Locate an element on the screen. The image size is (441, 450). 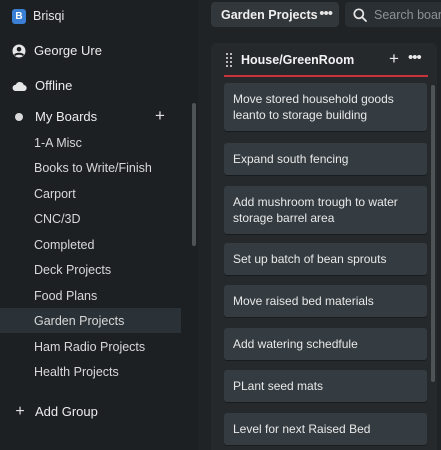
card: Level for next Raised Bed is located at coordinates (325, 429).